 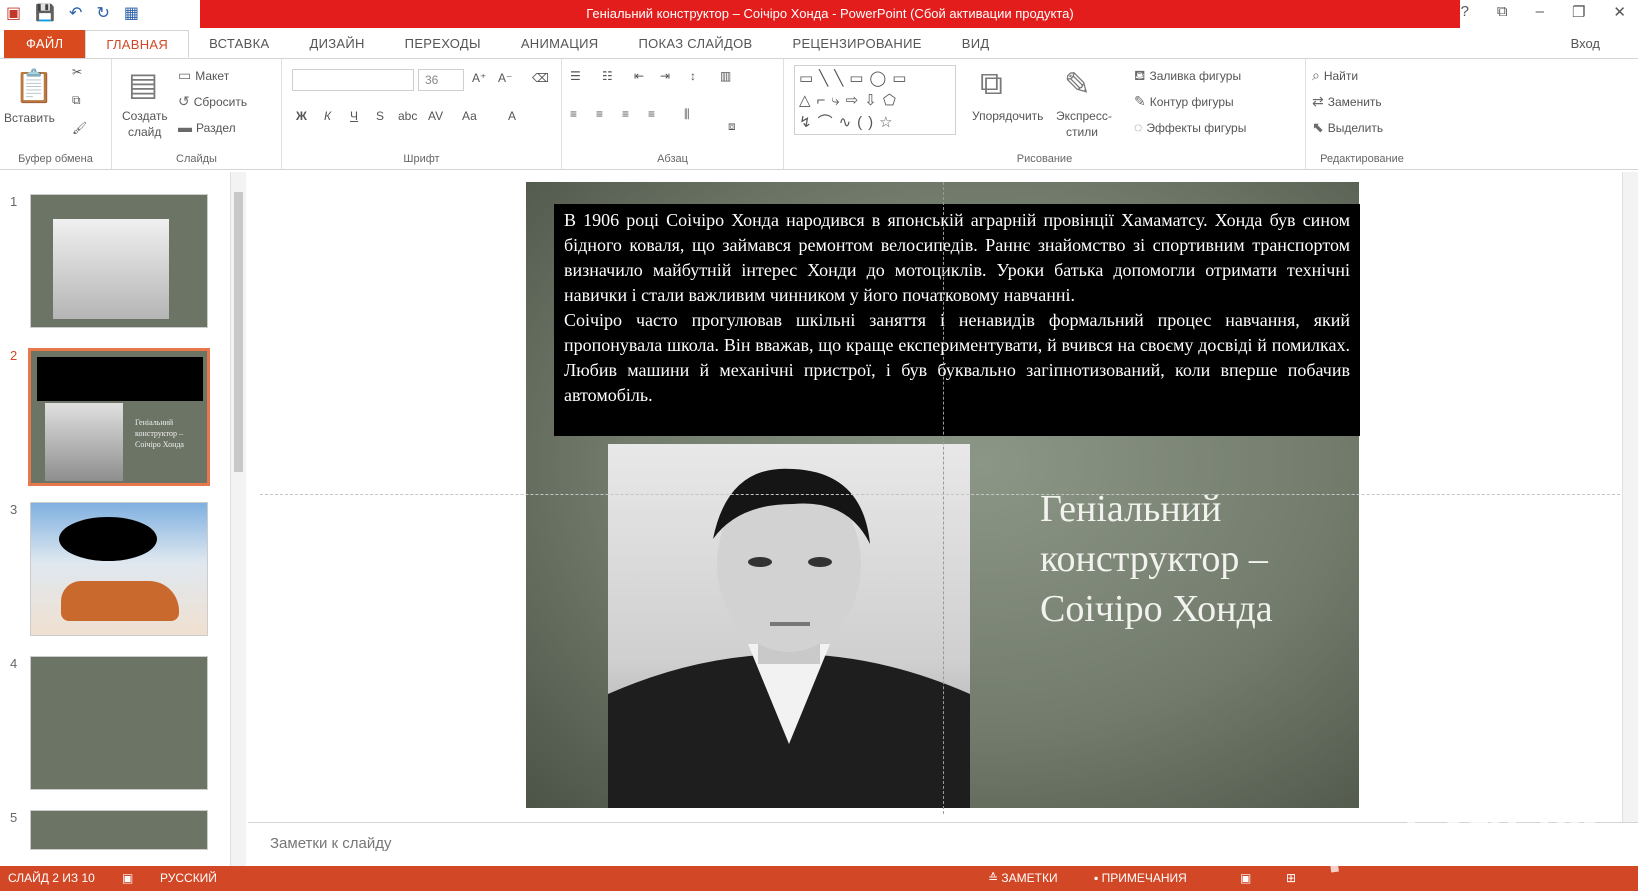 I want to click on font-name-dropdown, so click(x=353, y=80).